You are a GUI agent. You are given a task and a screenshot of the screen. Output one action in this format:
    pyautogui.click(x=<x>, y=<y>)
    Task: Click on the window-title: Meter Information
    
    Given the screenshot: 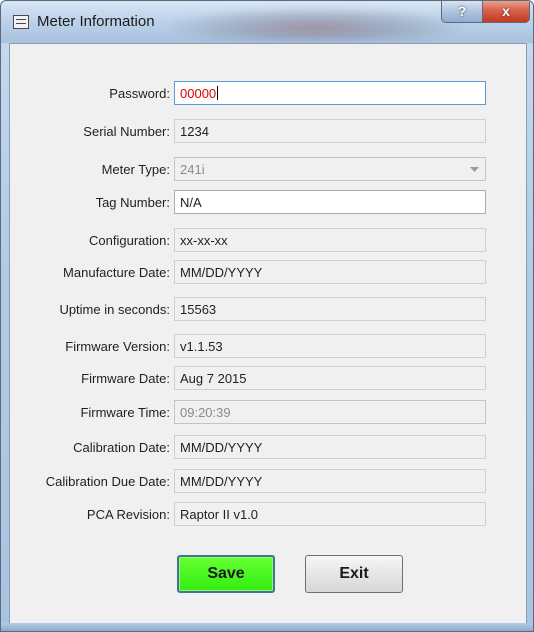 What is the action you would take?
    pyautogui.click(x=96, y=21)
    